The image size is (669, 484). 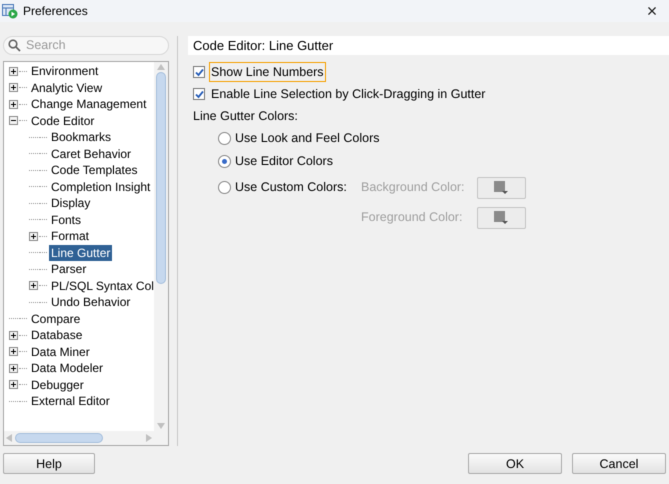 I want to click on tree-item: Database, so click(x=56, y=335).